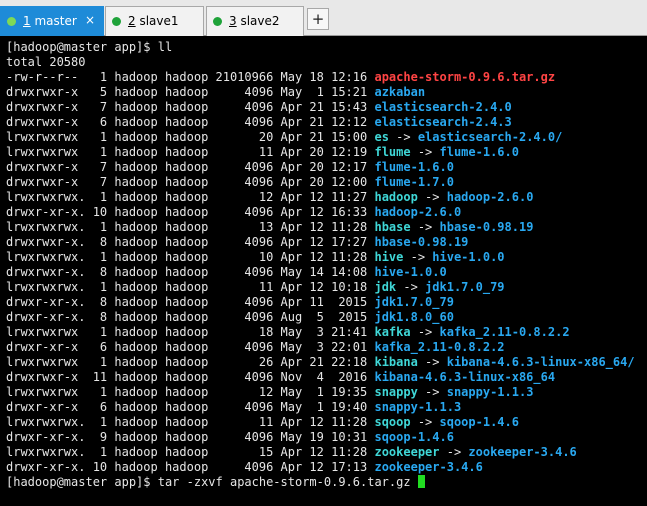  I want to click on tab-master: 1 master ×, so click(52, 21).